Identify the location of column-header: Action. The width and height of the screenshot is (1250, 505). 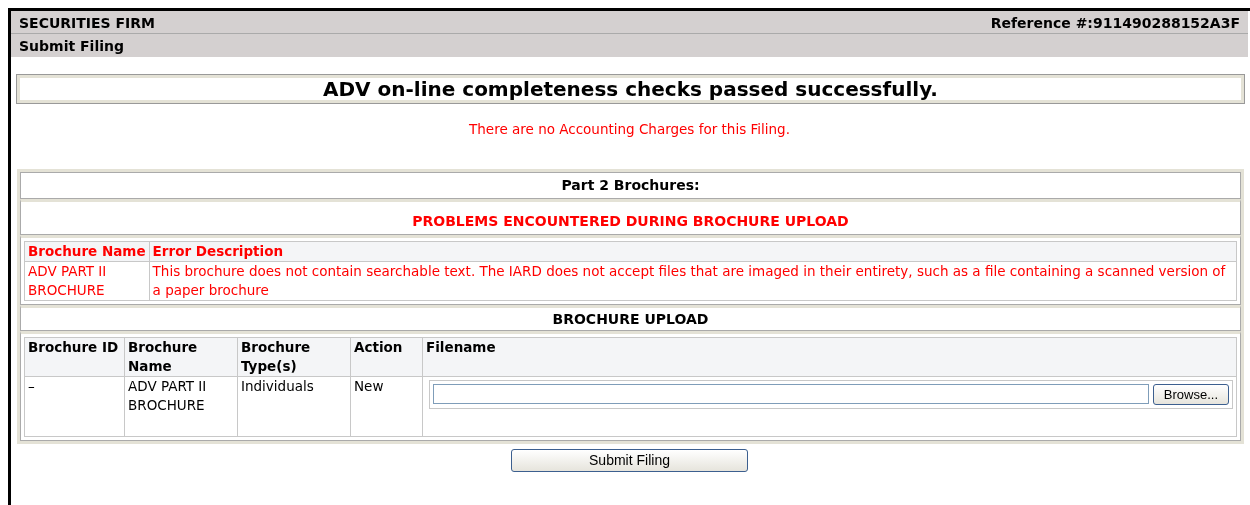
(386, 357).